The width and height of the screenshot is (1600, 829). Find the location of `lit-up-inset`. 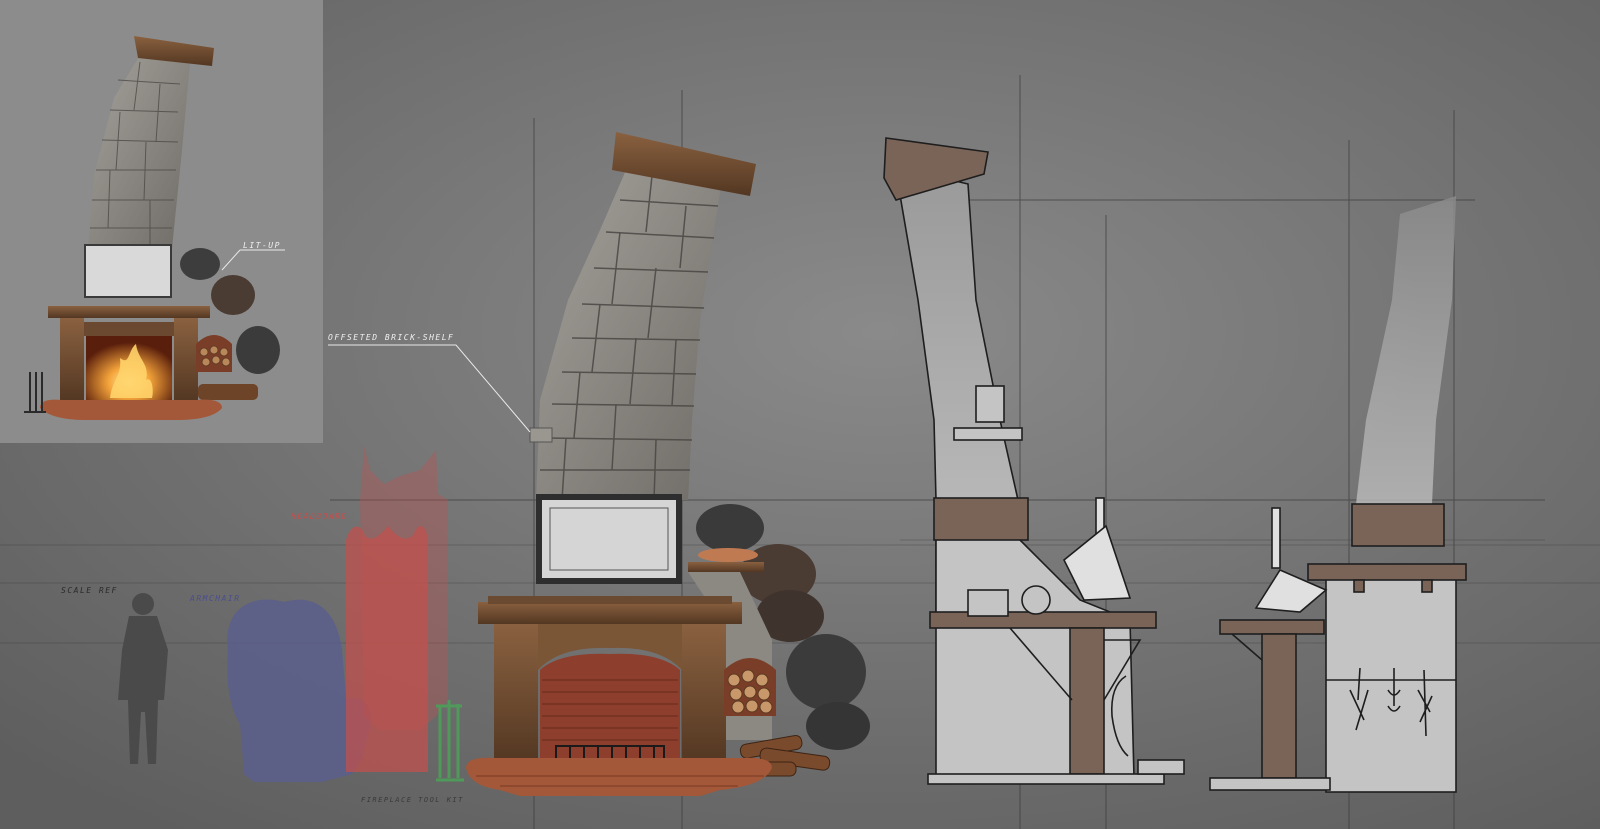

lit-up-inset is located at coordinates (161, 221).